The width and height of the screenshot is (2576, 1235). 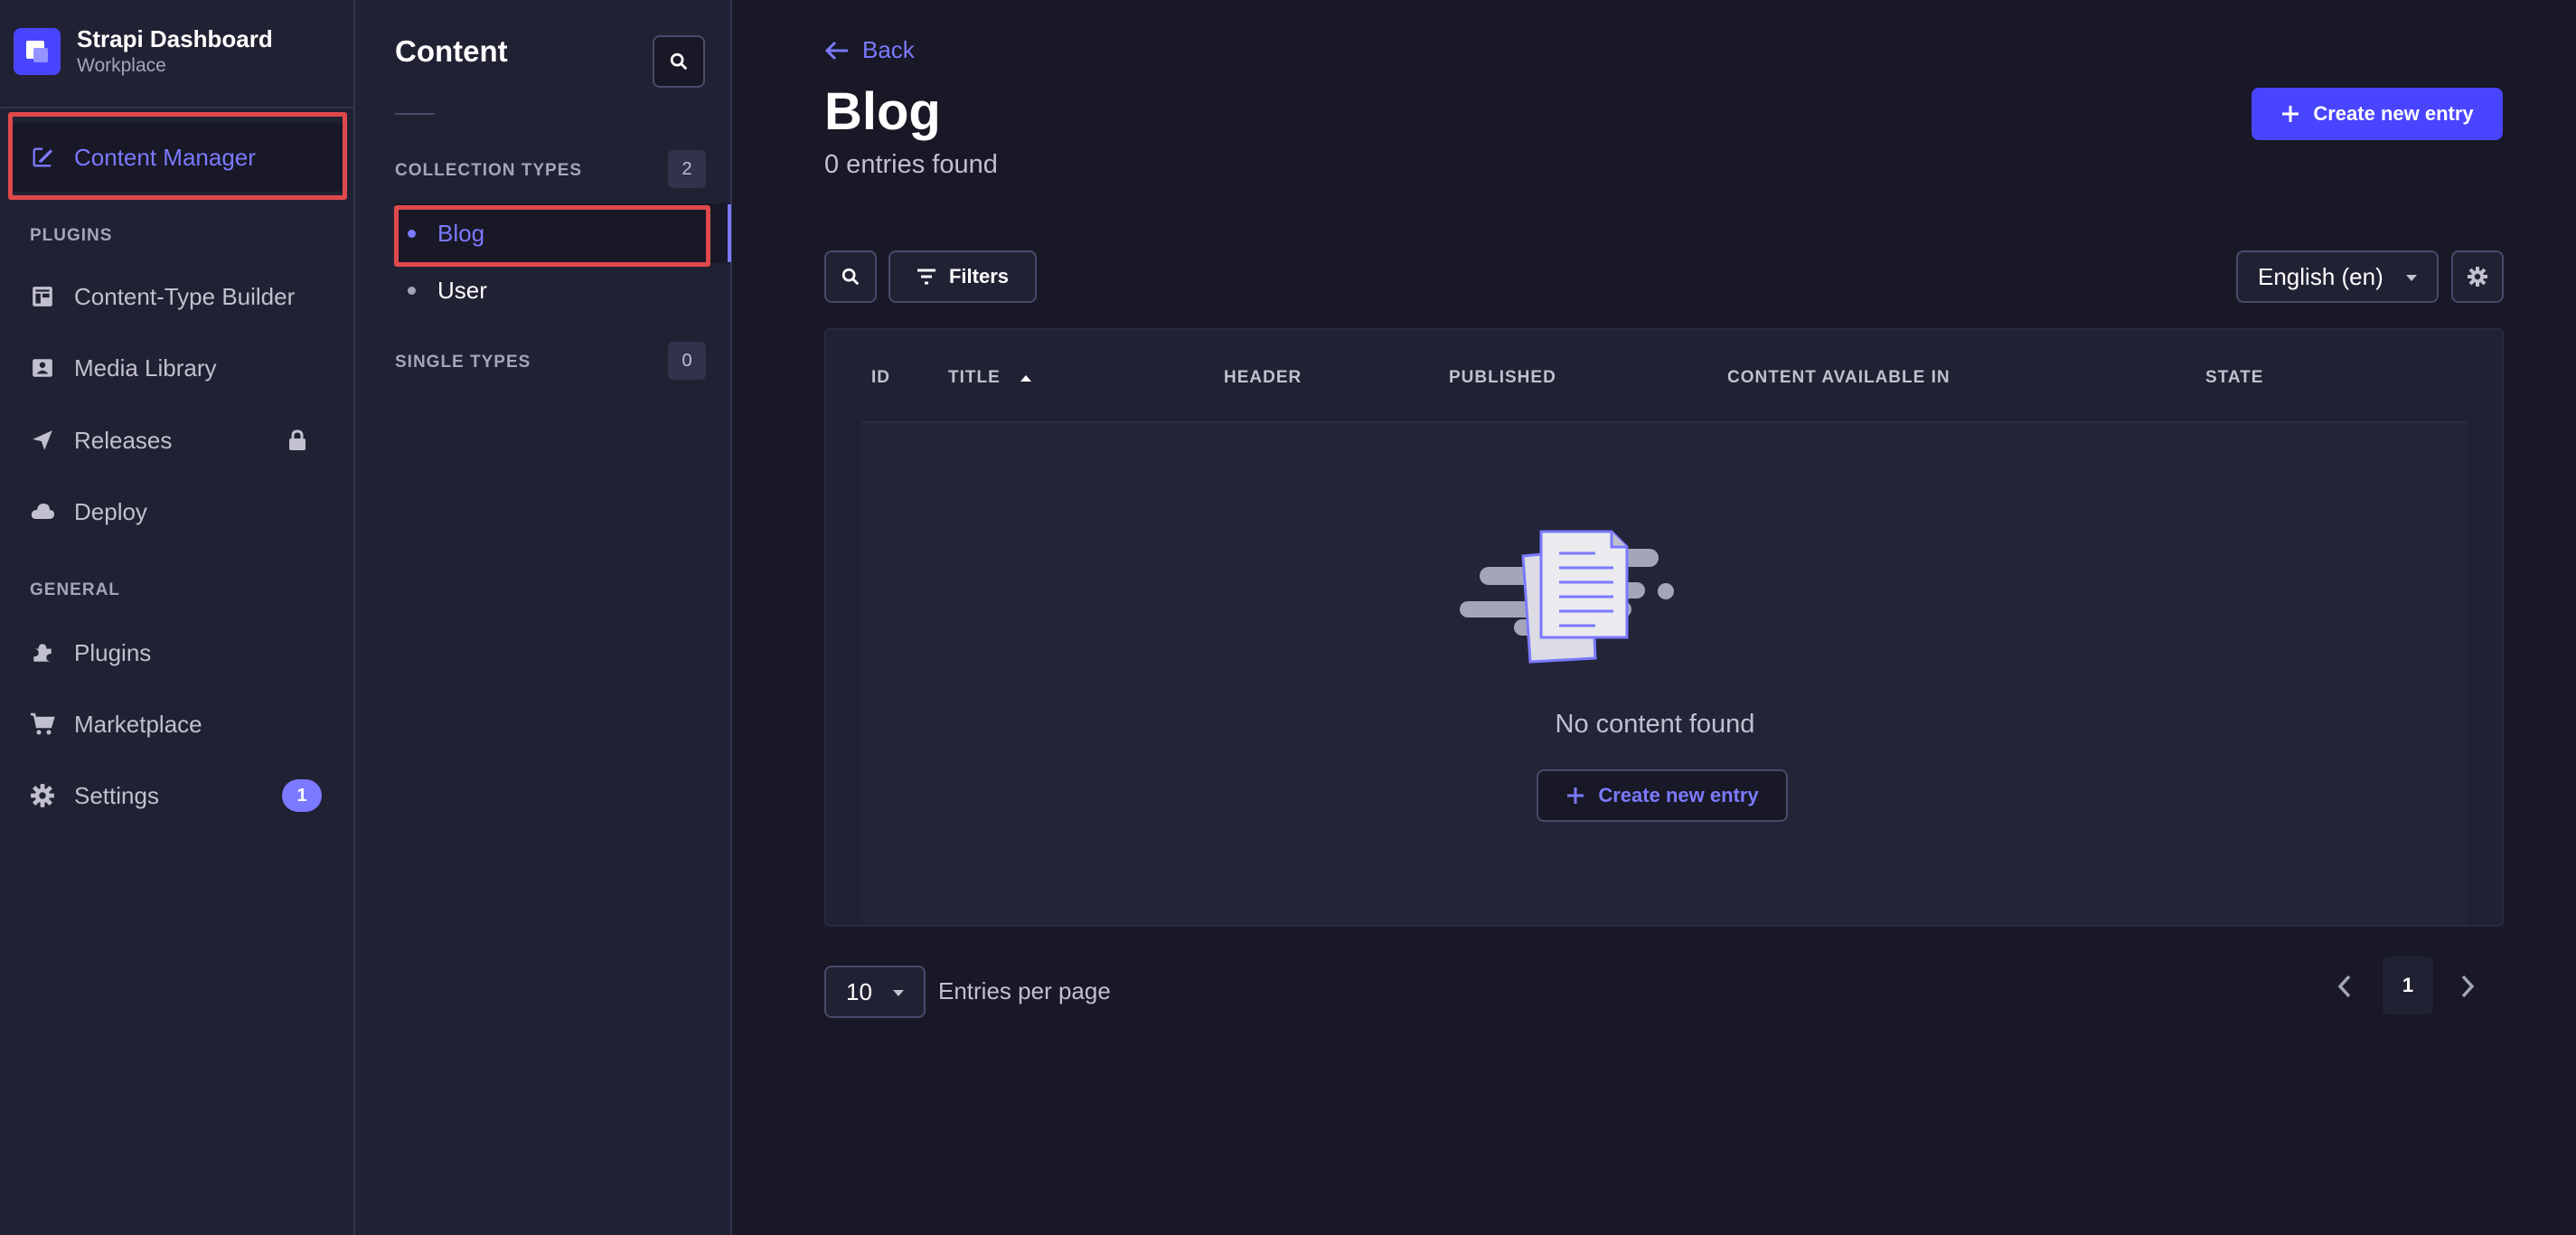 I want to click on nav-item-label: Marketplace, so click(x=138, y=724).